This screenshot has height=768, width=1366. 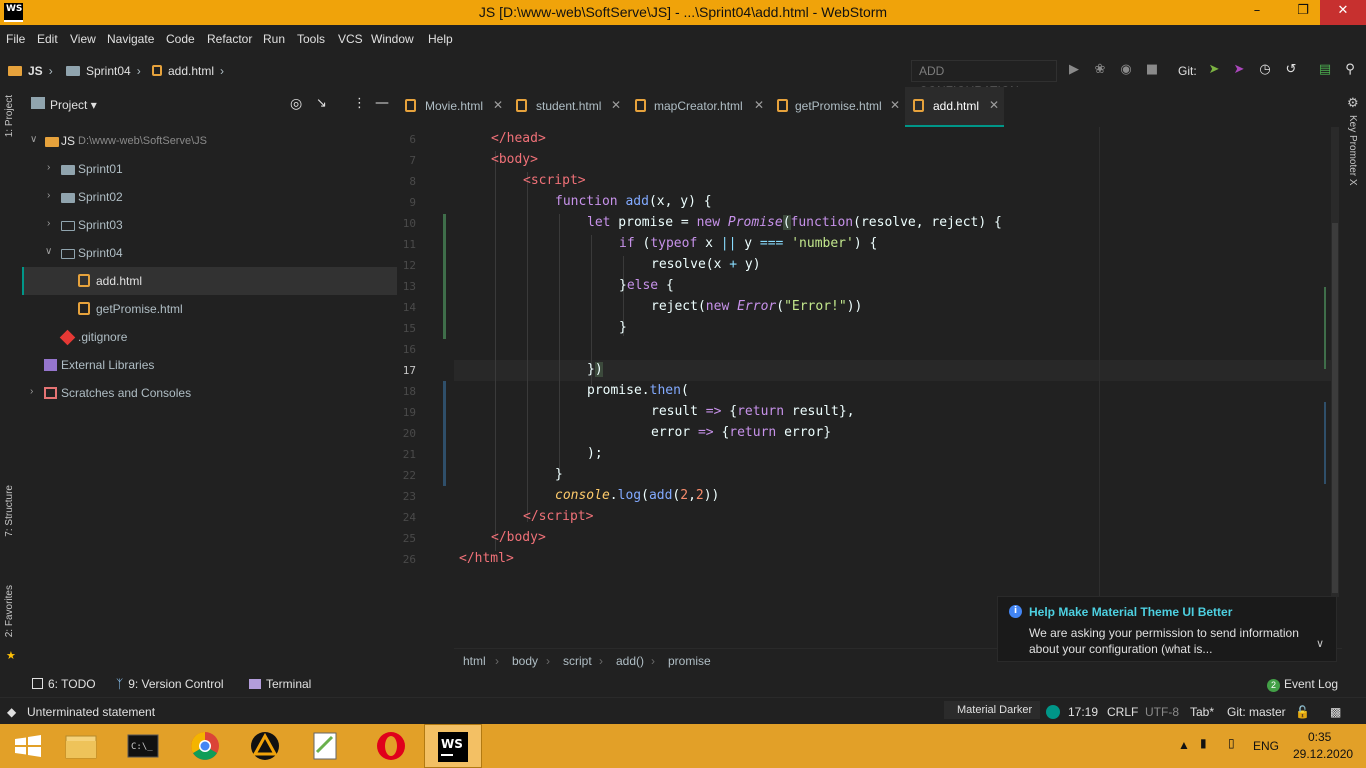 I want to click on line-separator: CRLF, so click(x=1122, y=712).